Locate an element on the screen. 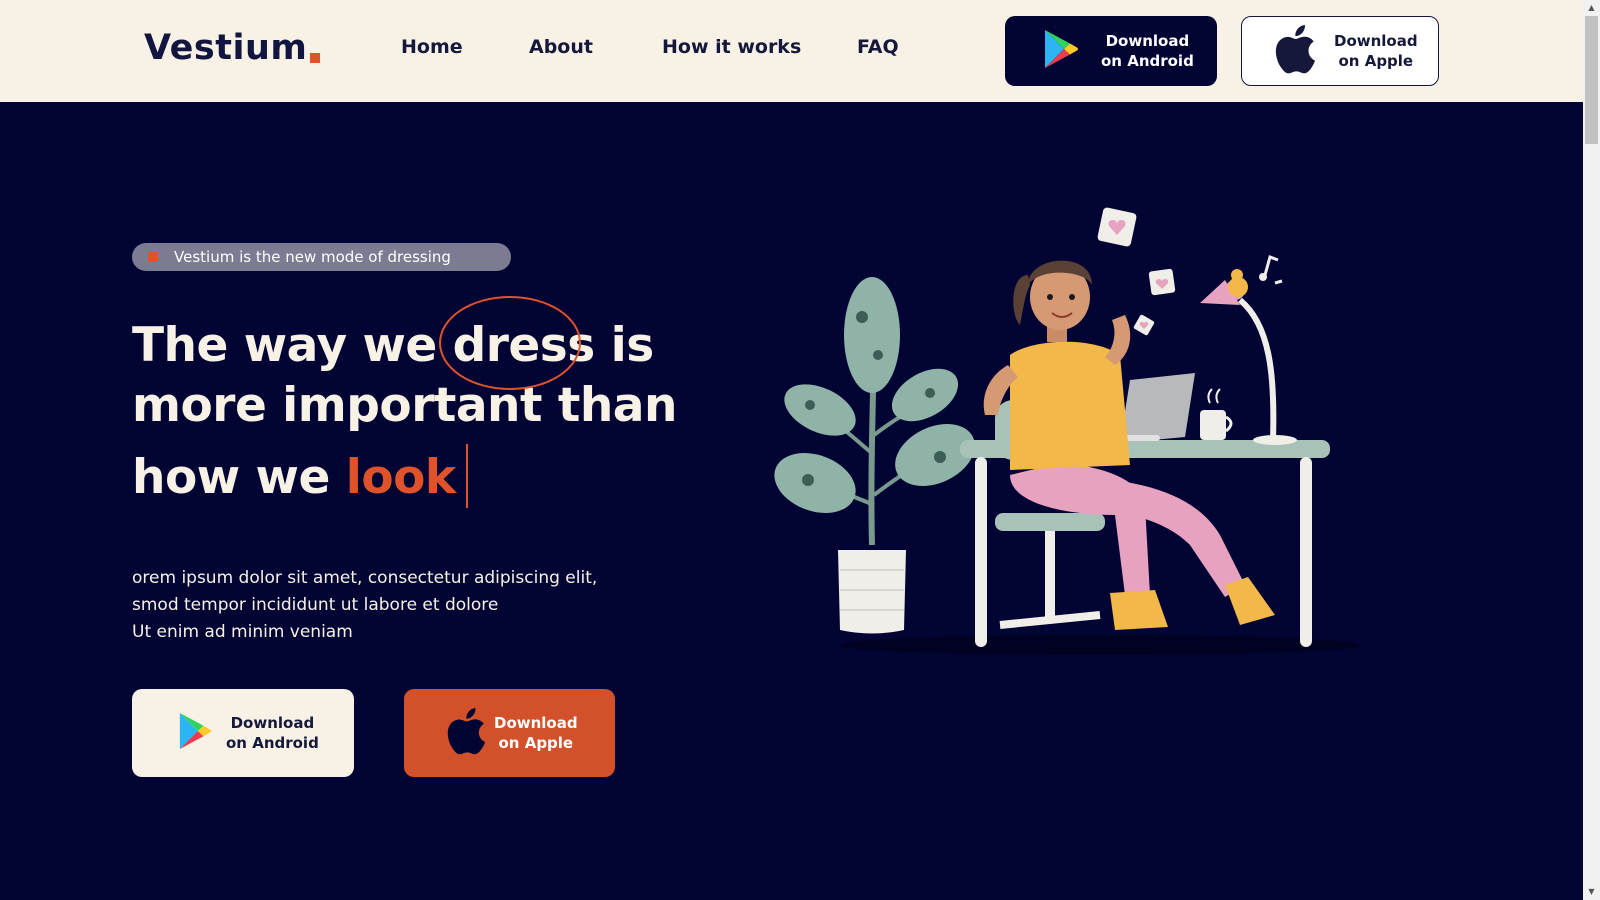  hero-download-android-button: Download on Android is located at coordinates (243, 733).